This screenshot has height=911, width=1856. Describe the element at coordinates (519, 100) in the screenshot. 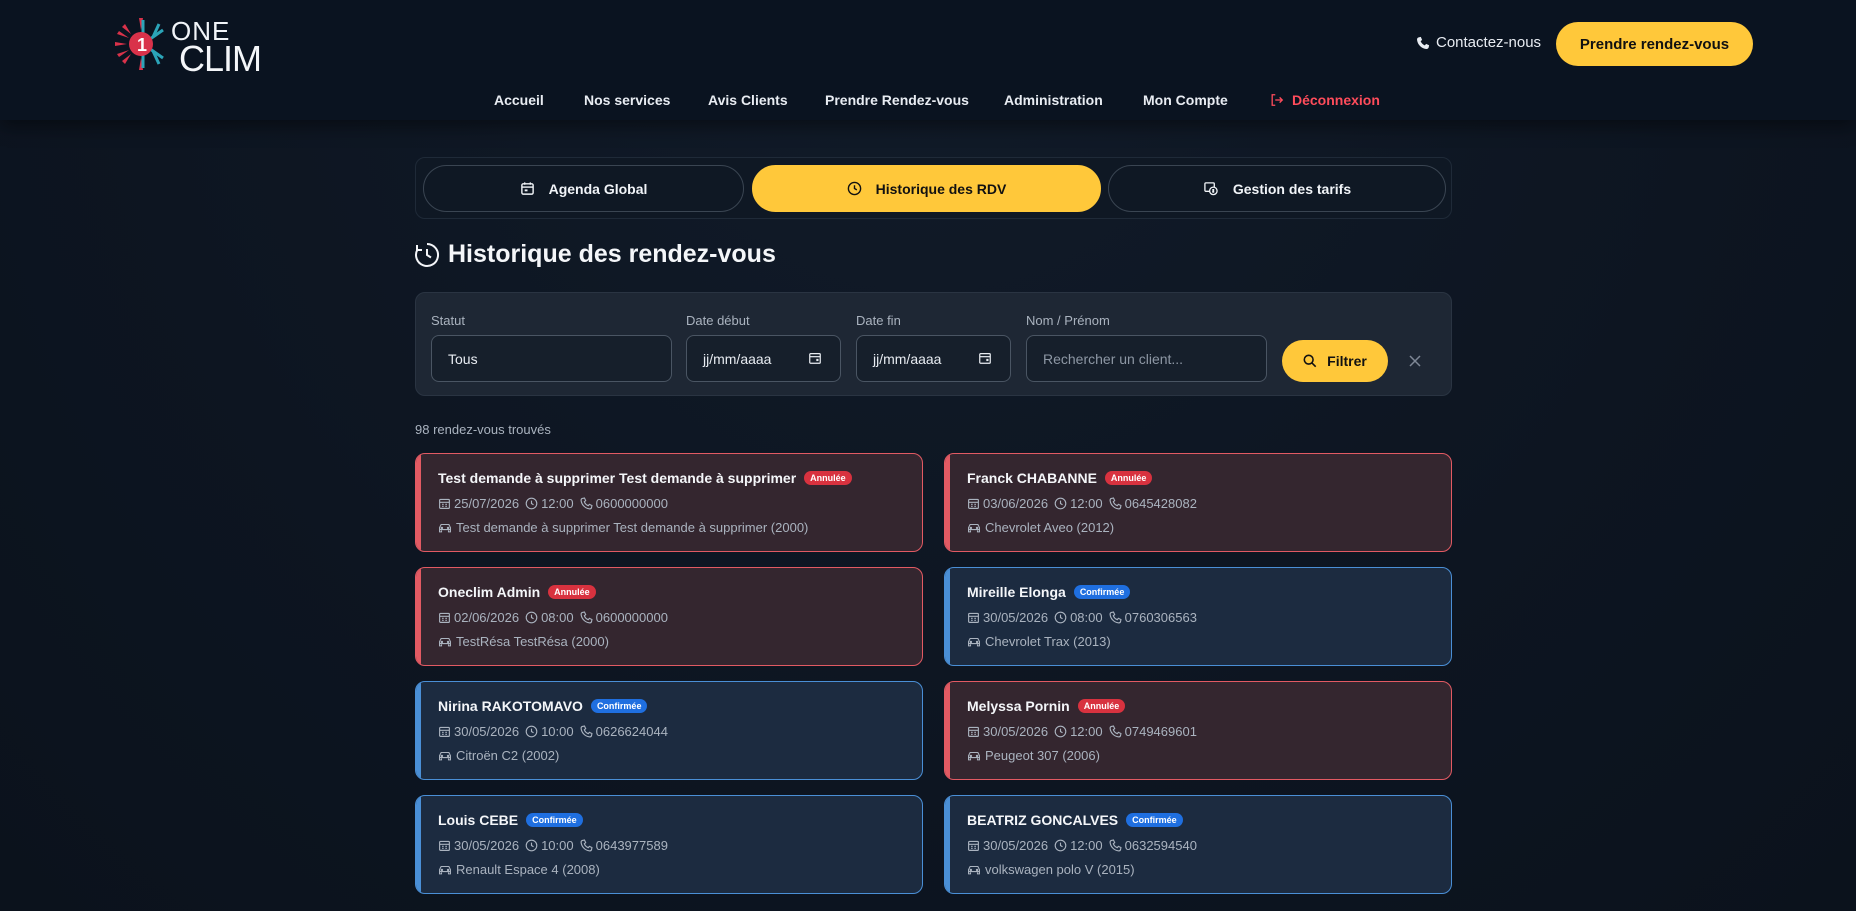

I see `nav-item-accueil: Accueil` at that location.